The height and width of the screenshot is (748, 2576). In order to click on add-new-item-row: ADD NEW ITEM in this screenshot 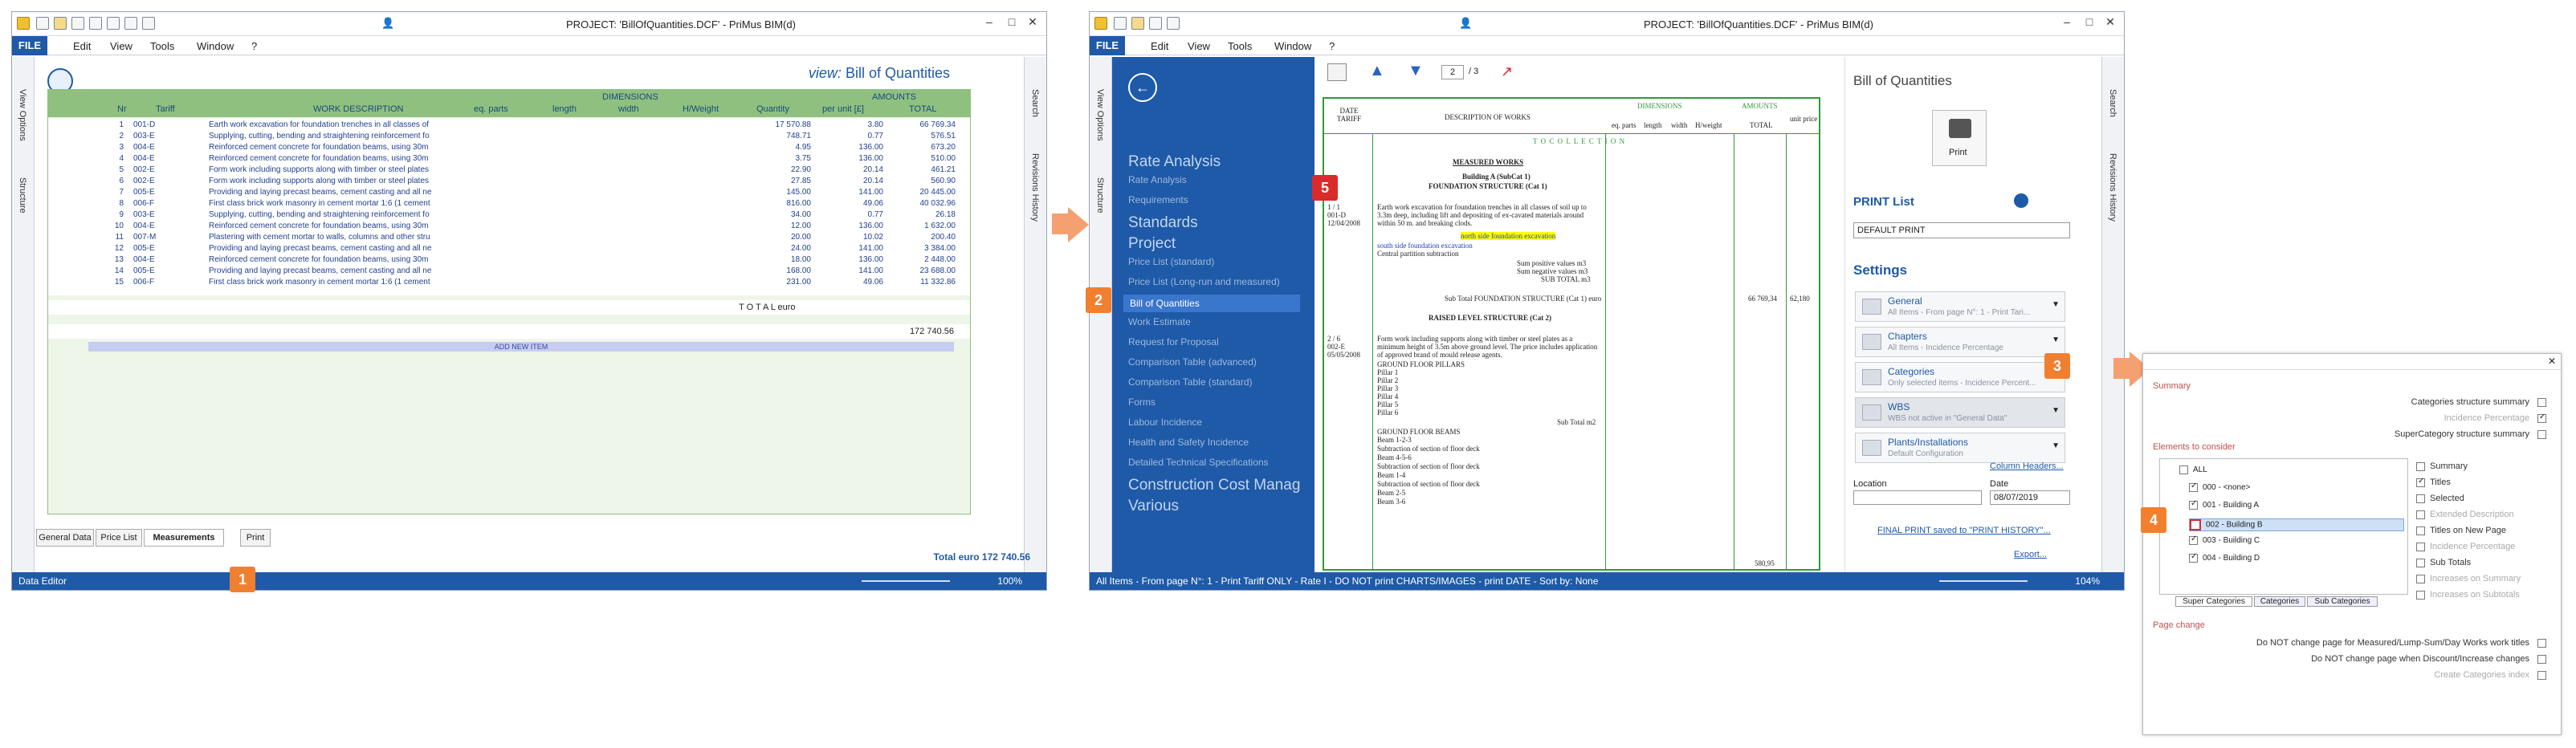, I will do `click(521, 347)`.